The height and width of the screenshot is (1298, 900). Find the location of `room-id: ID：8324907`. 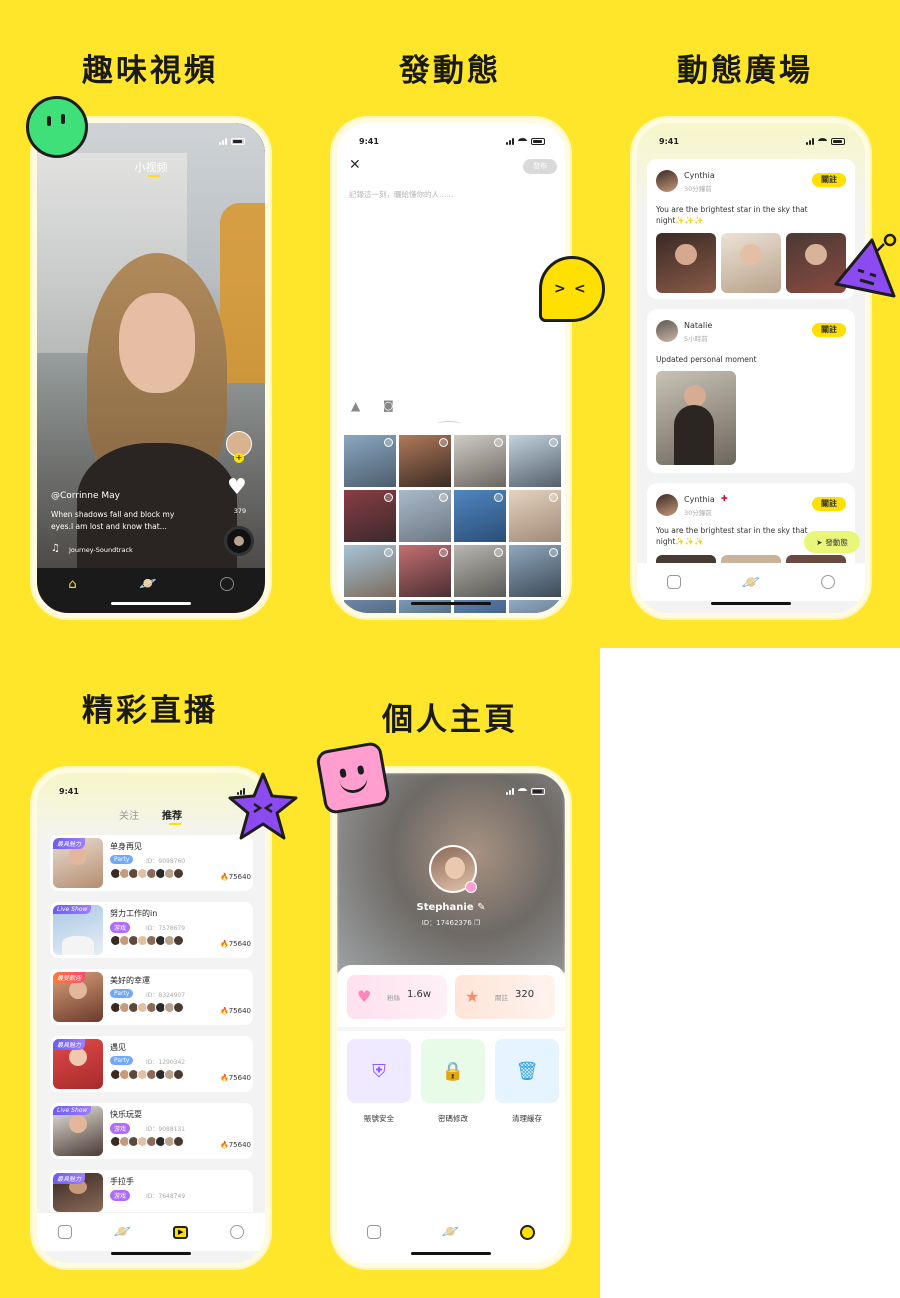

room-id: ID：8324907 is located at coordinates (166, 995).